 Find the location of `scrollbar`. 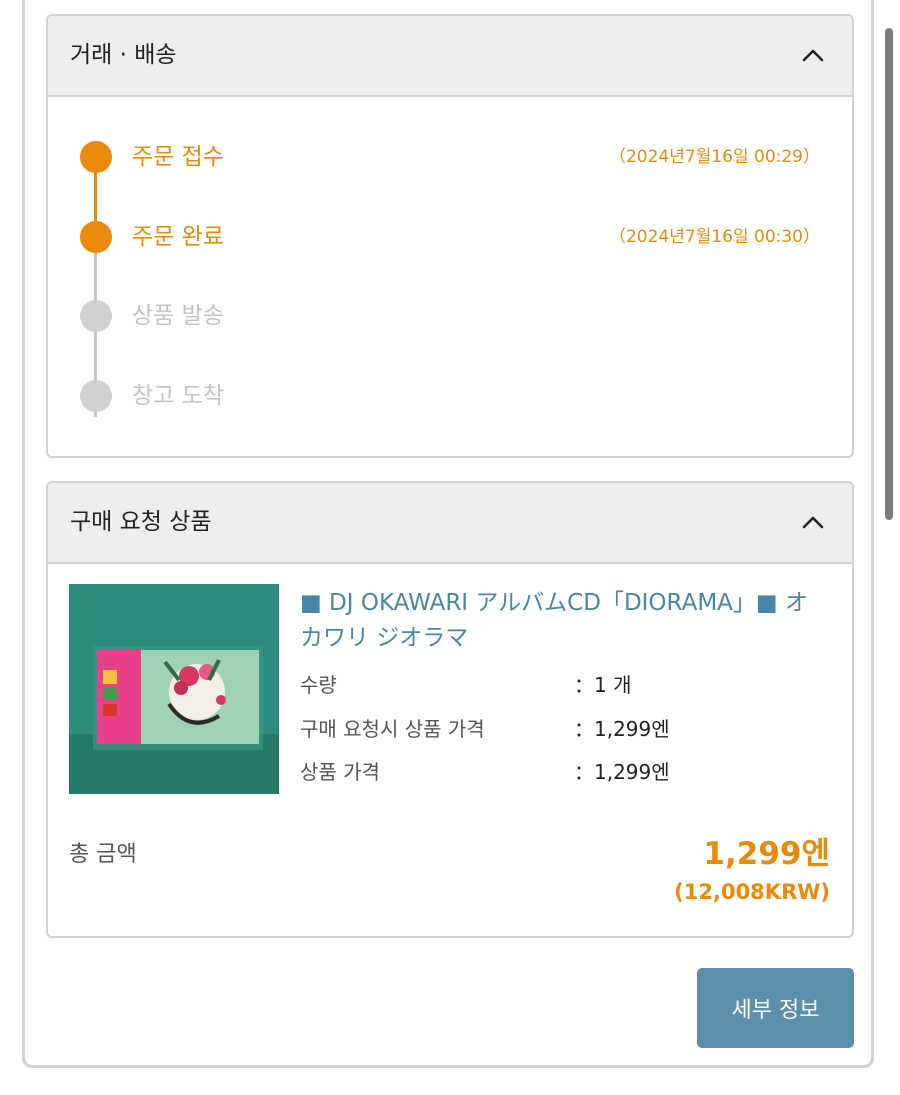

scrollbar is located at coordinates (889, 274).